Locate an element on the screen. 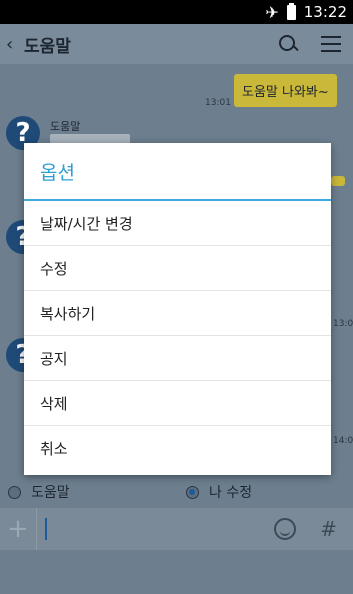  search-icon is located at coordinates (288, 44).